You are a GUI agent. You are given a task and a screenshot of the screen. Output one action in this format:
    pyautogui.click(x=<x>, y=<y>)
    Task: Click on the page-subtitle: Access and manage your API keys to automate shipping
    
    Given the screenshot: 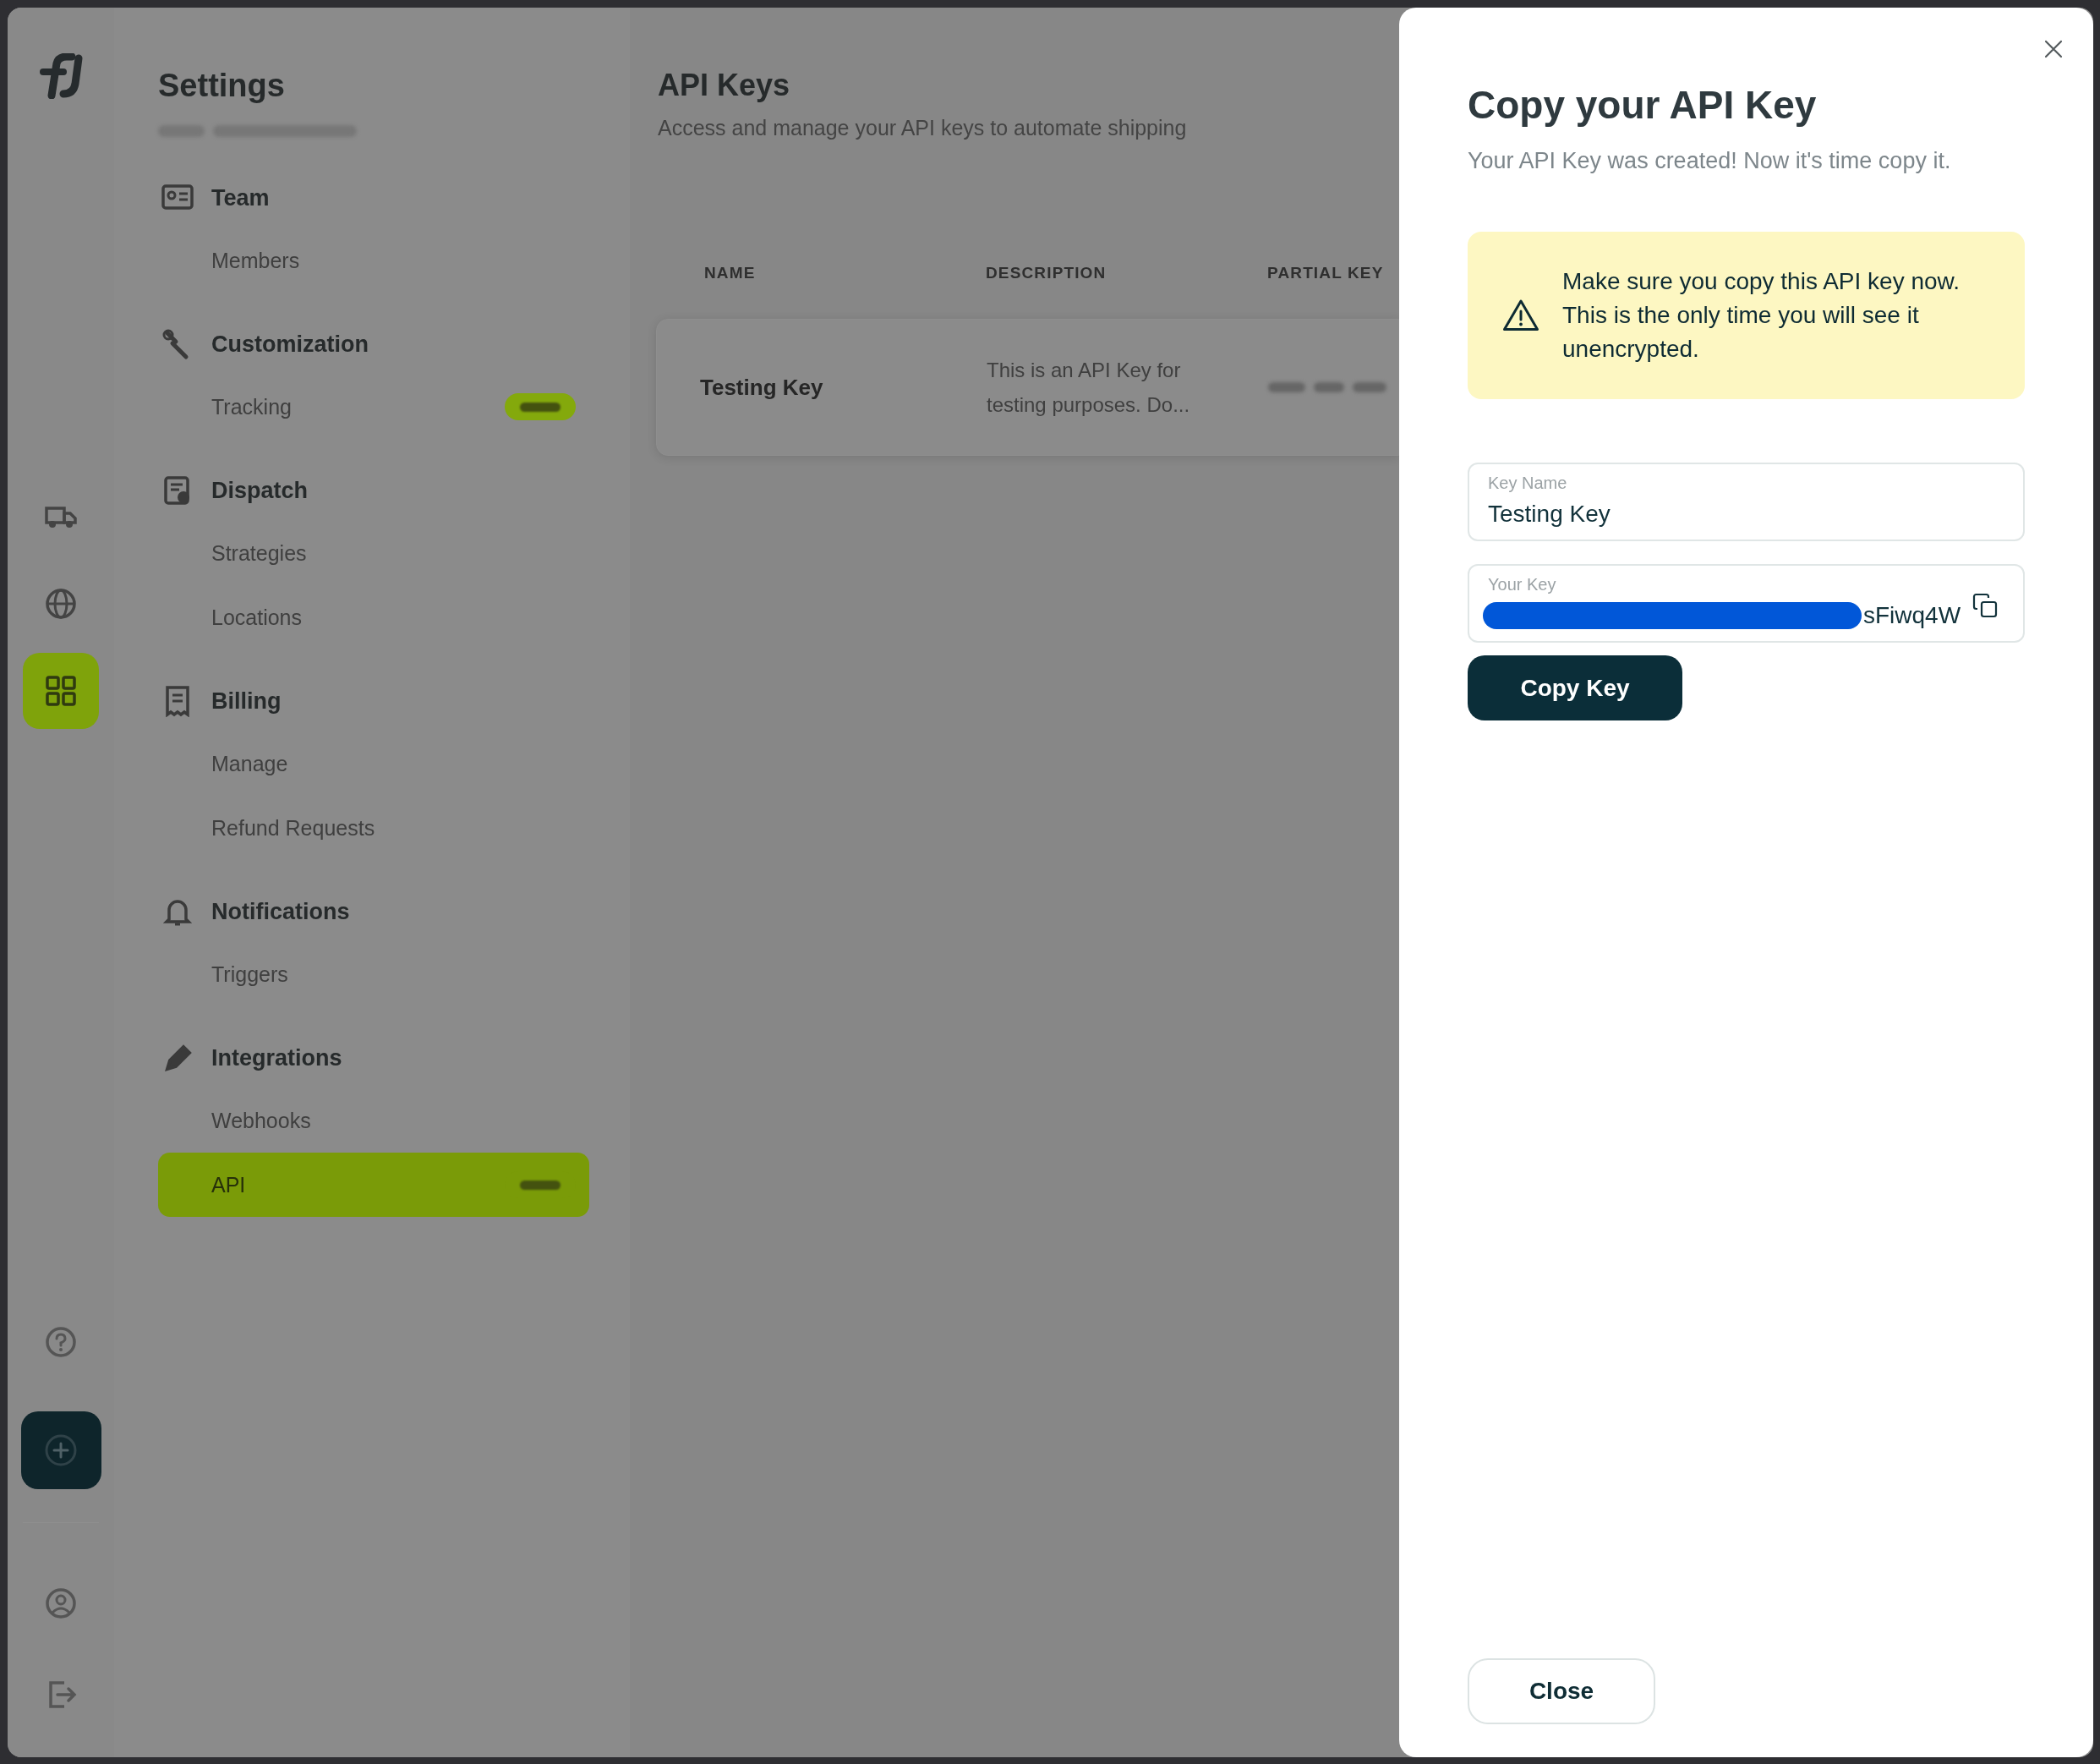 What is the action you would take?
    pyautogui.click(x=922, y=127)
    